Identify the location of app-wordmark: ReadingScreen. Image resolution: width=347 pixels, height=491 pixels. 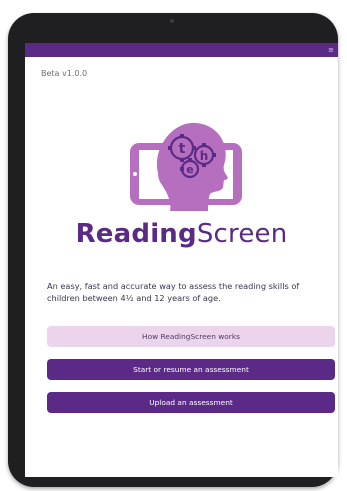
(181, 234).